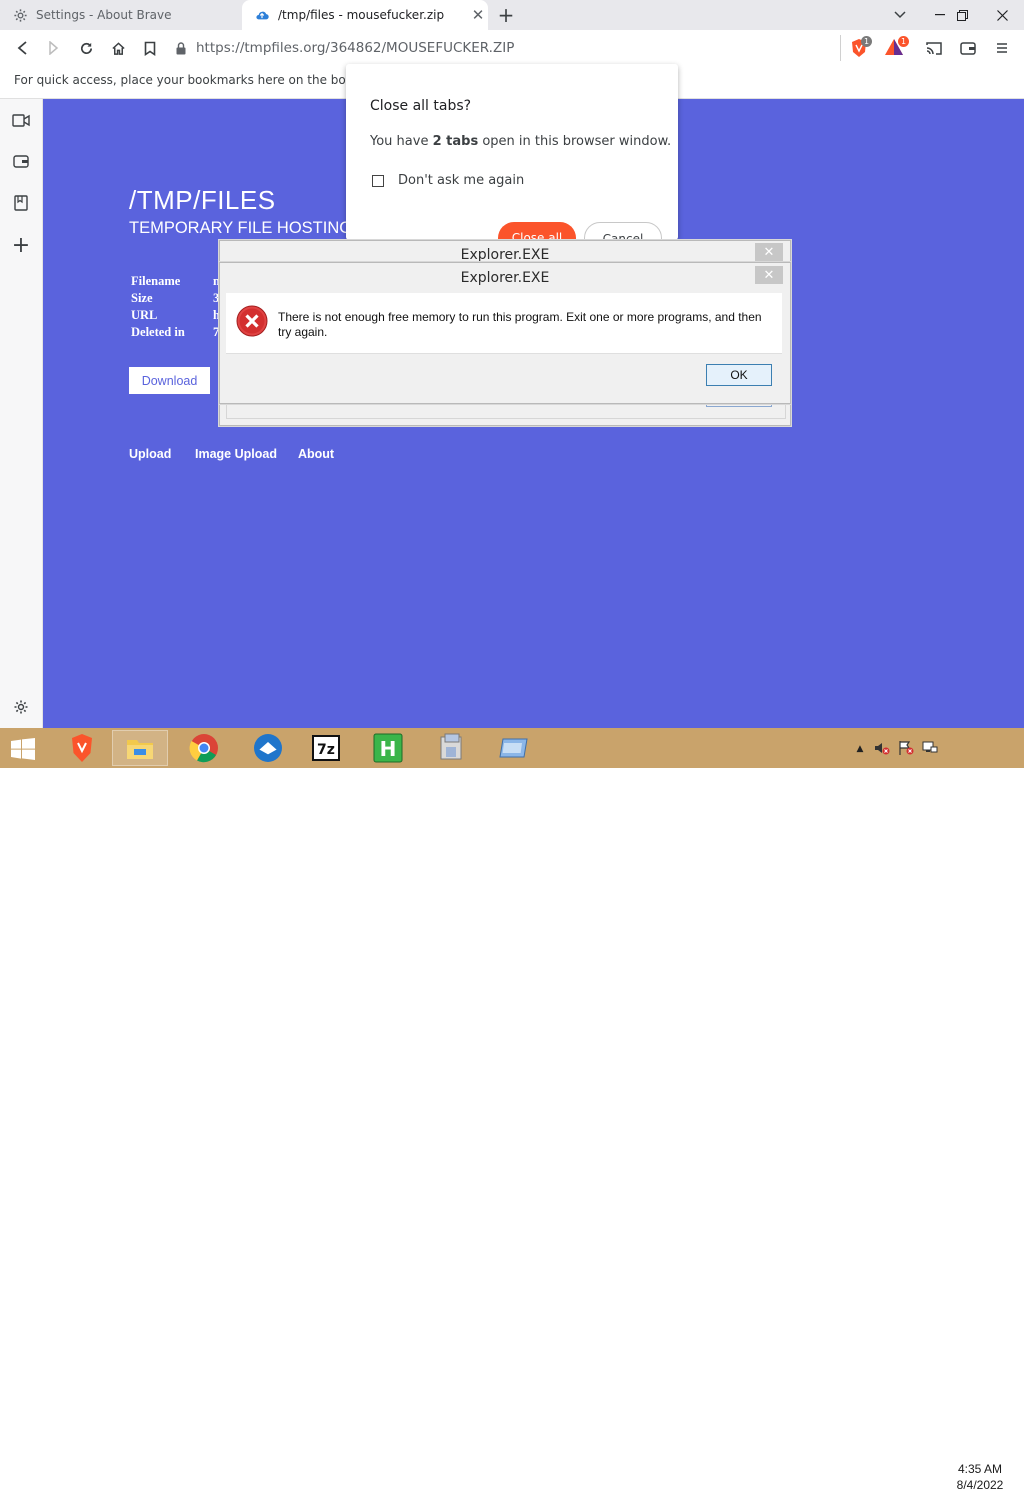 Image resolution: width=1024 pixels, height=1493 pixels. What do you see at coordinates (150, 48) in the screenshot?
I see `bookmark-icon` at bounding box center [150, 48].